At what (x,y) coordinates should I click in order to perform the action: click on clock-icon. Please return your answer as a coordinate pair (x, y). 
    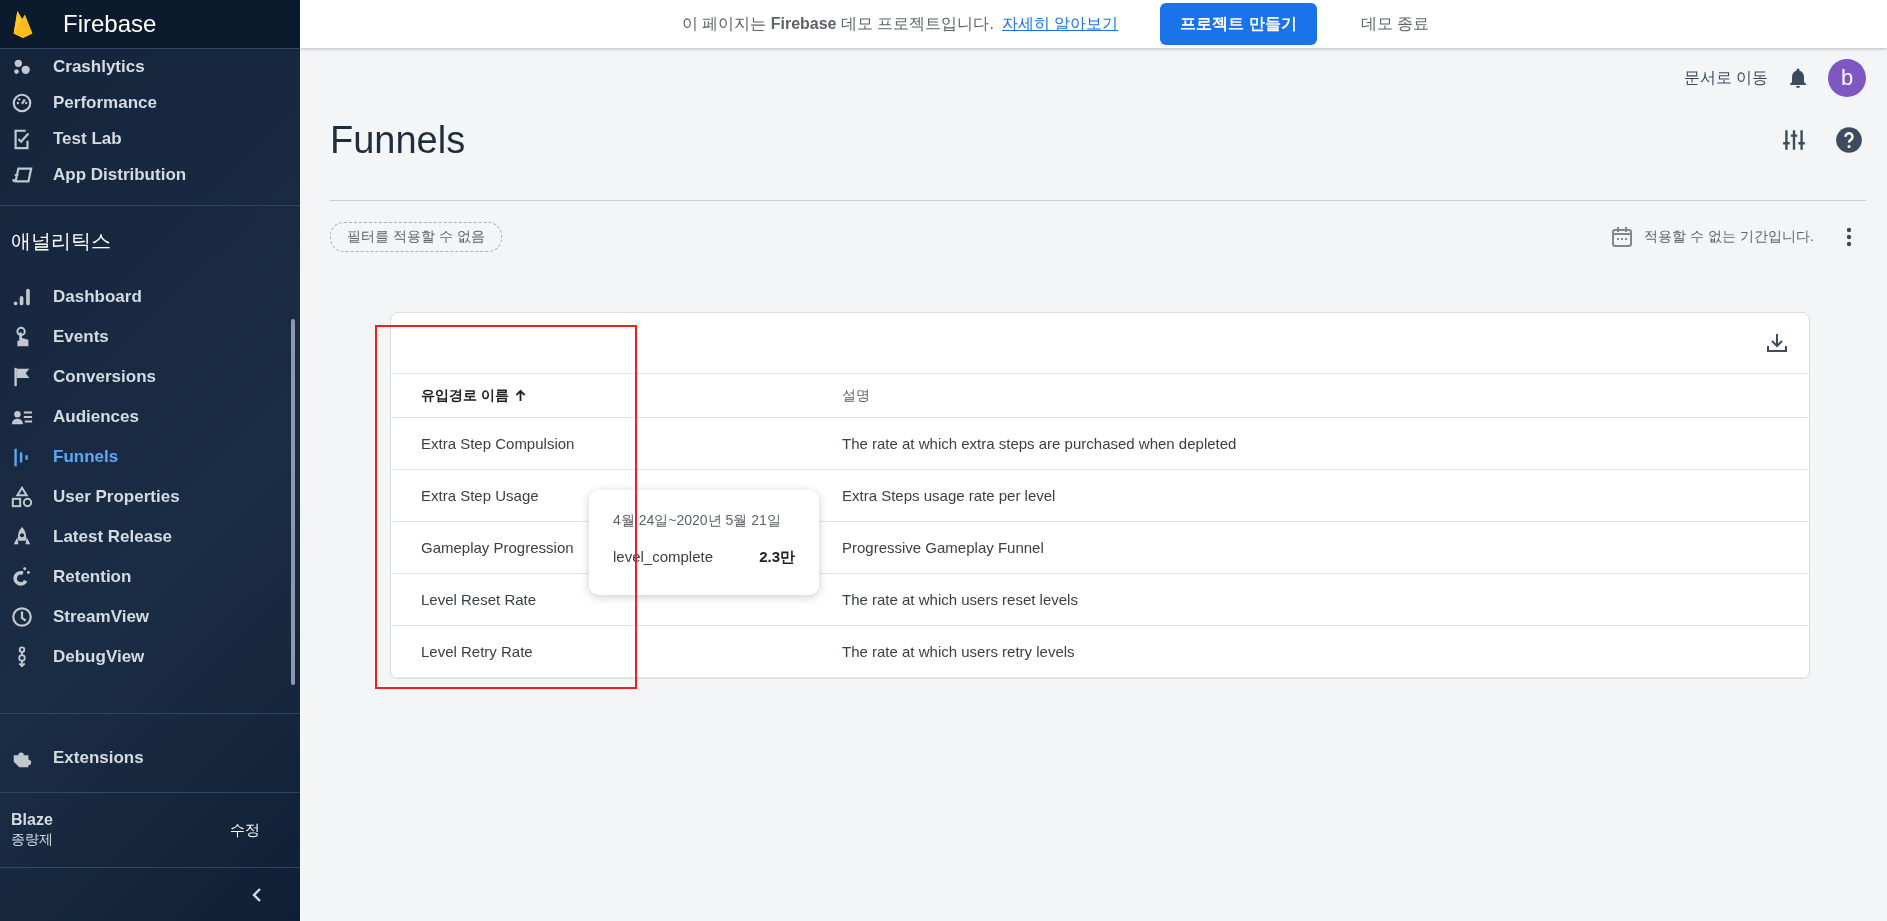
    Looking at the image, I should click on (22, 617).